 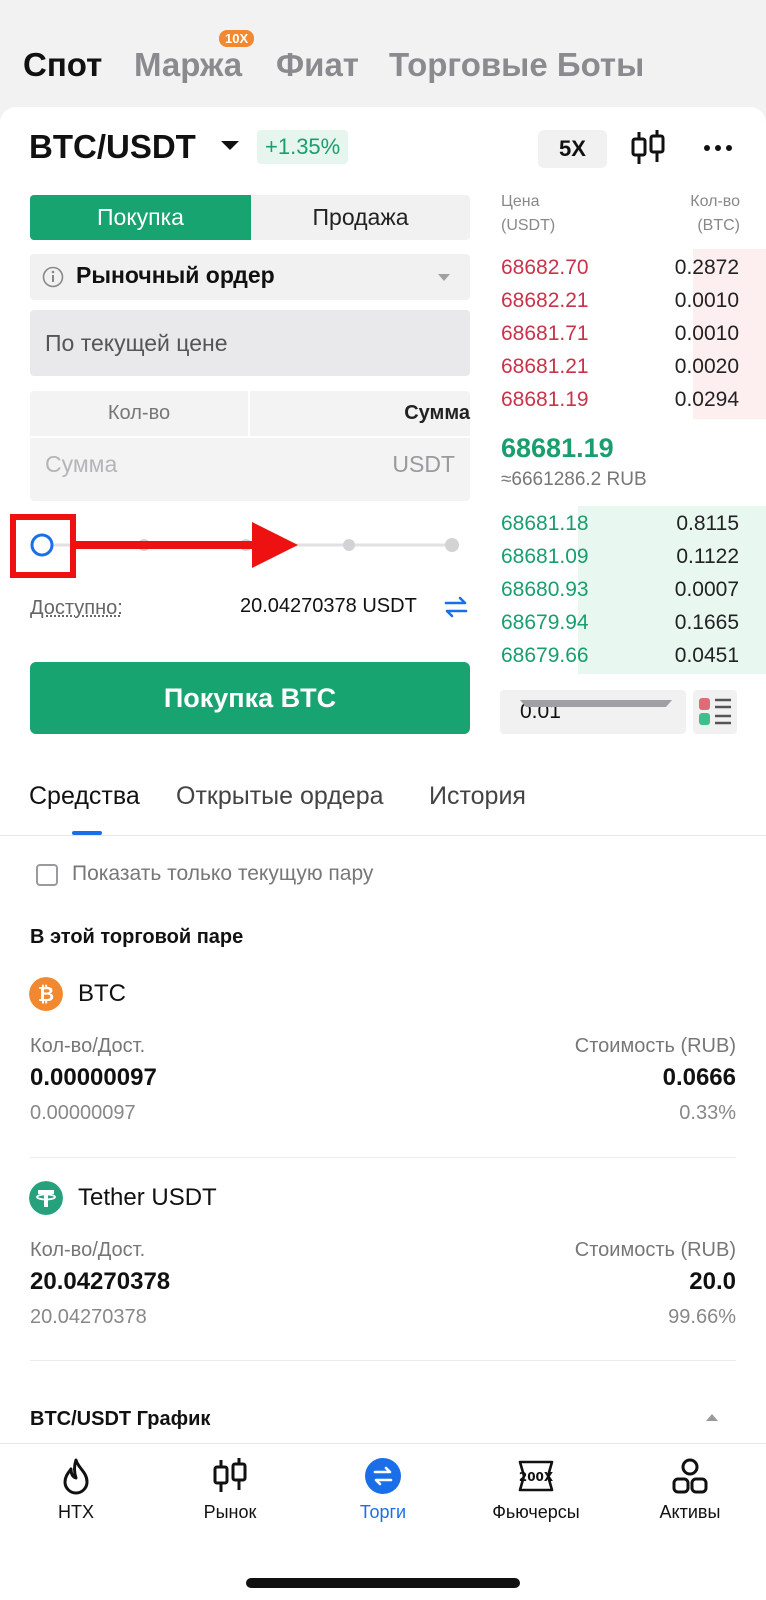 I want to click on book-layout-icon, so click(x=715, y=712).